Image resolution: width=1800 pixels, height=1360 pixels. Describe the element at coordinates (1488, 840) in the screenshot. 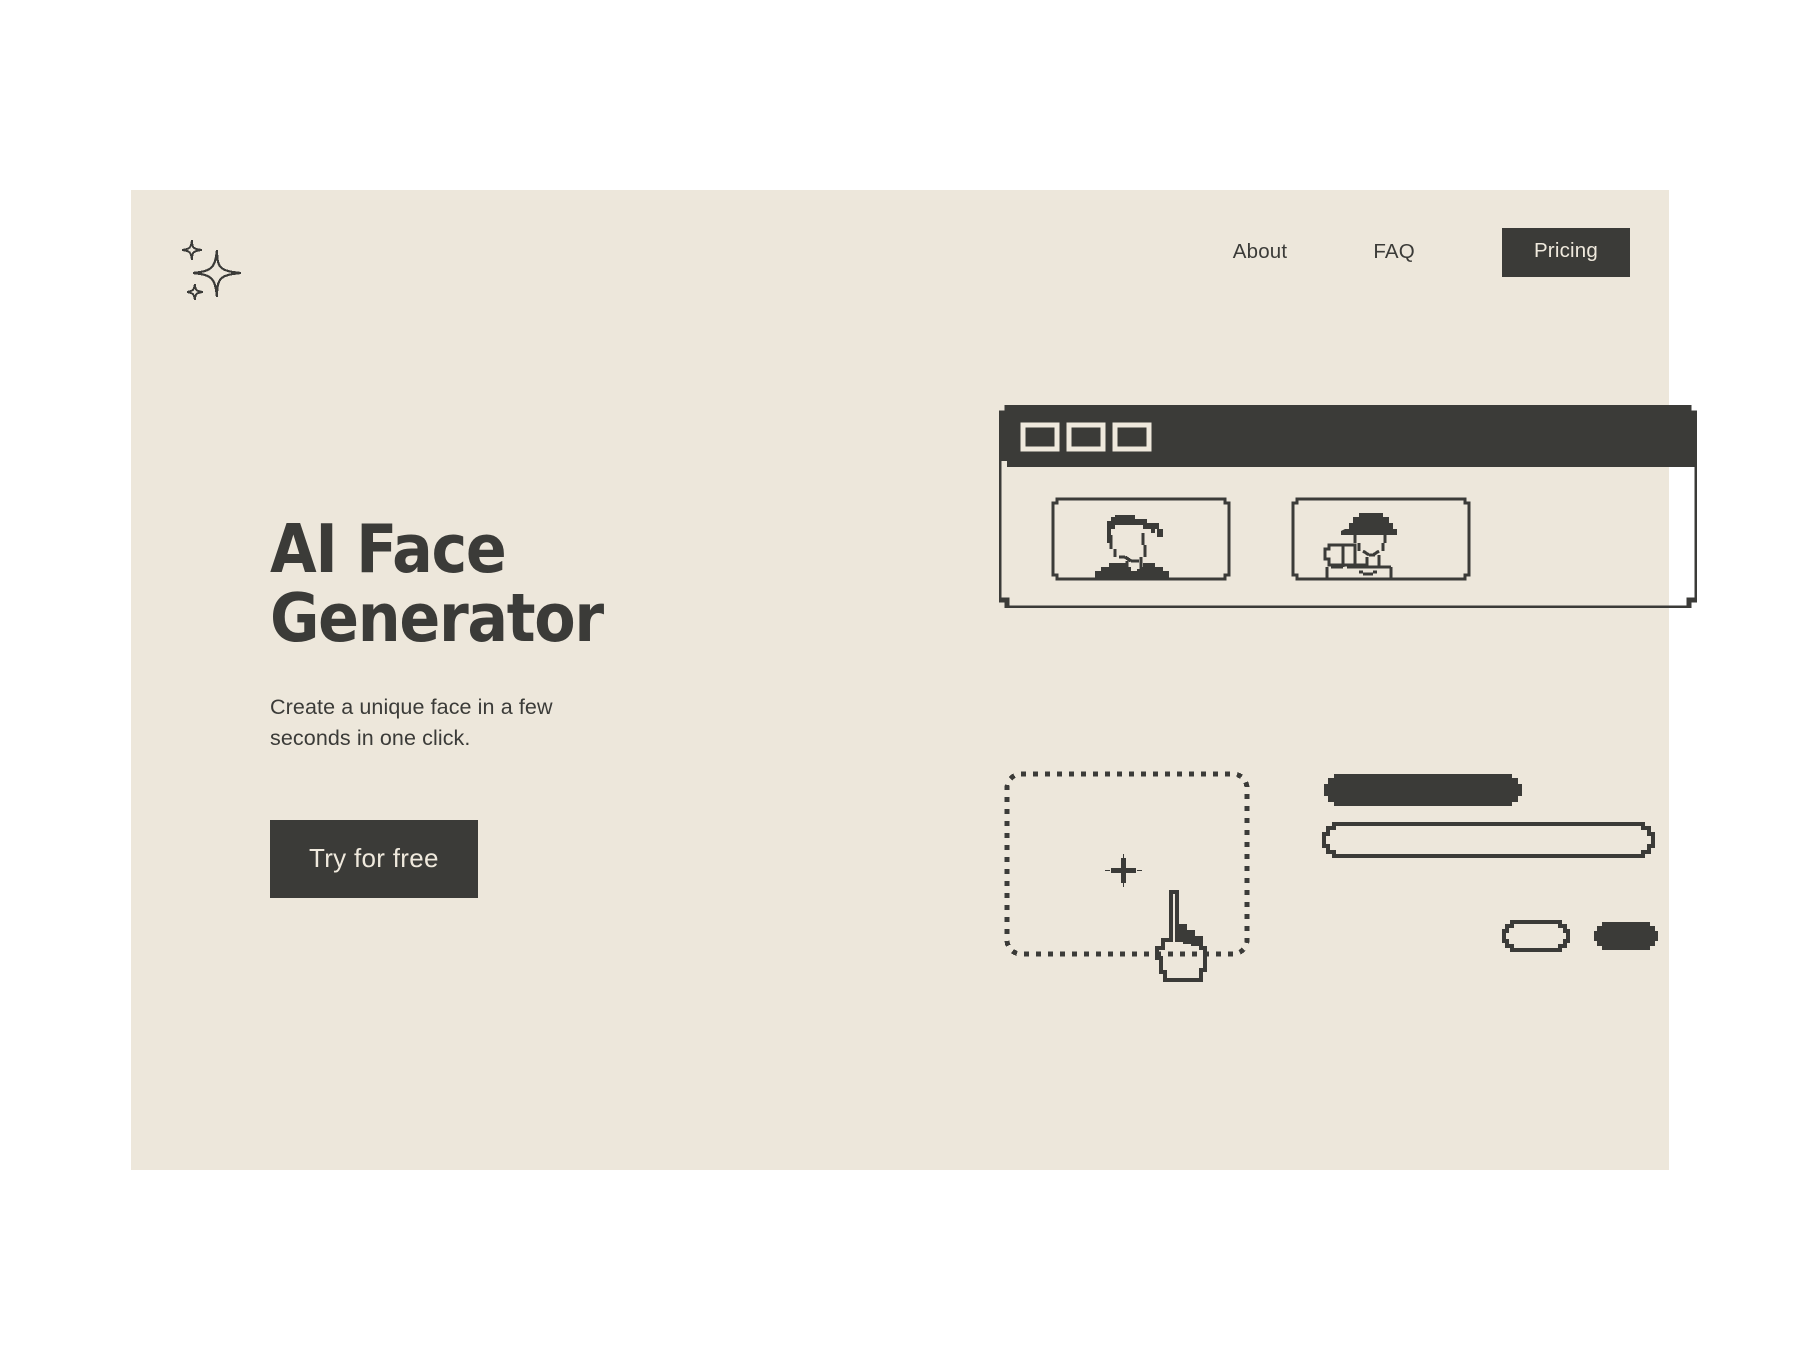

I see `outlined-bar-long` at that location.